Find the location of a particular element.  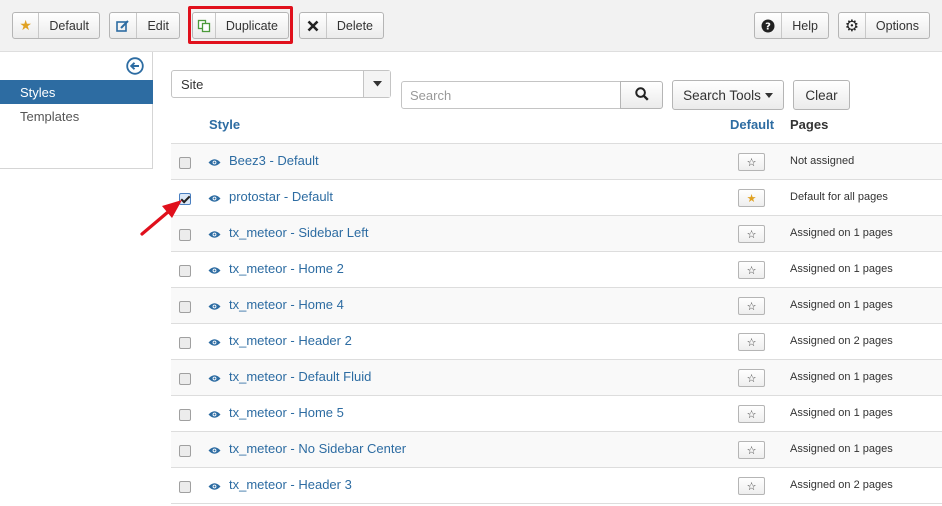

style-name-link: tx_meteor - Home 4 is located at coordinates (286, 304).